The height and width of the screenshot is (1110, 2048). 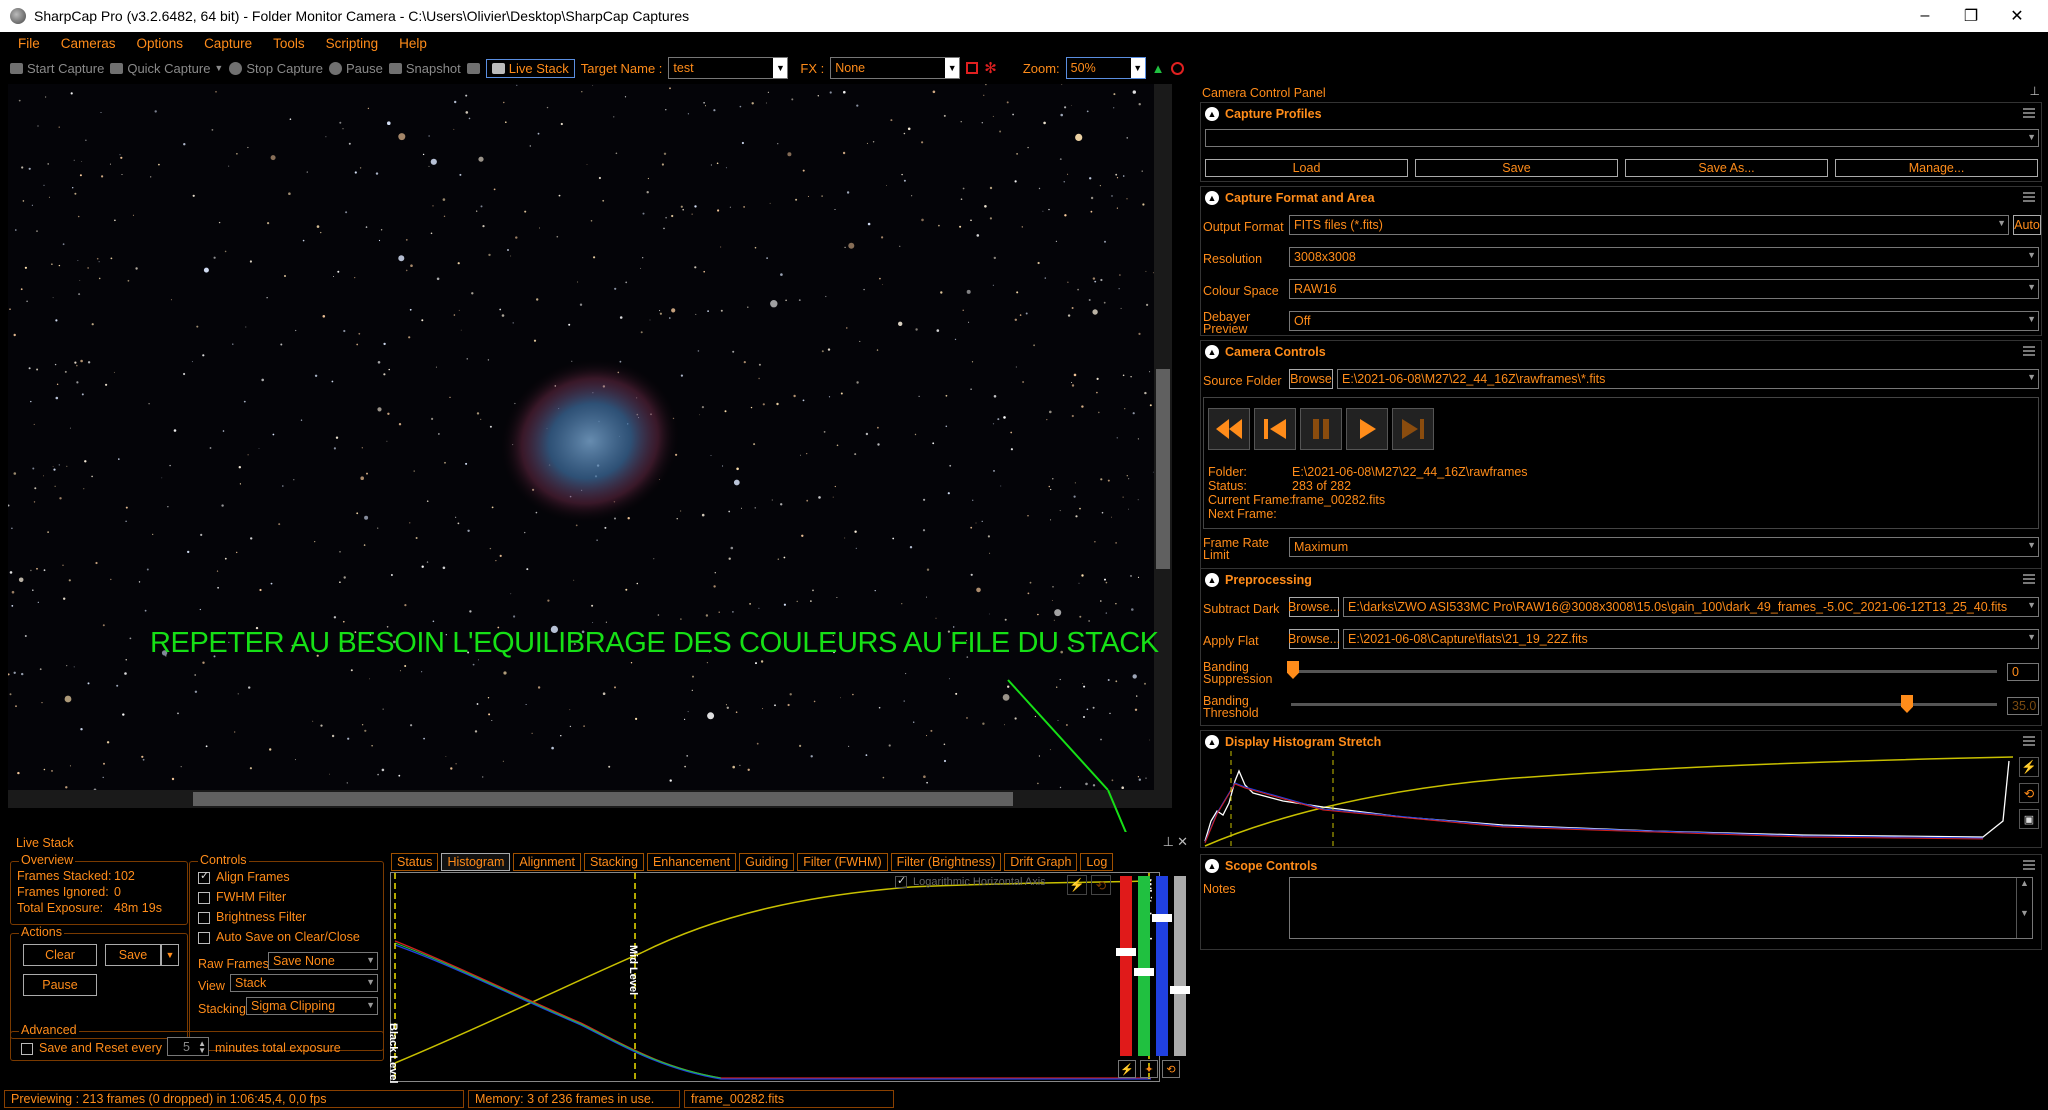 What do you see at coordinates (91, 1048) in the screenshot?
I see `save-reset-checkbox: Save and Reset every` at bounding box center [91, 1048].